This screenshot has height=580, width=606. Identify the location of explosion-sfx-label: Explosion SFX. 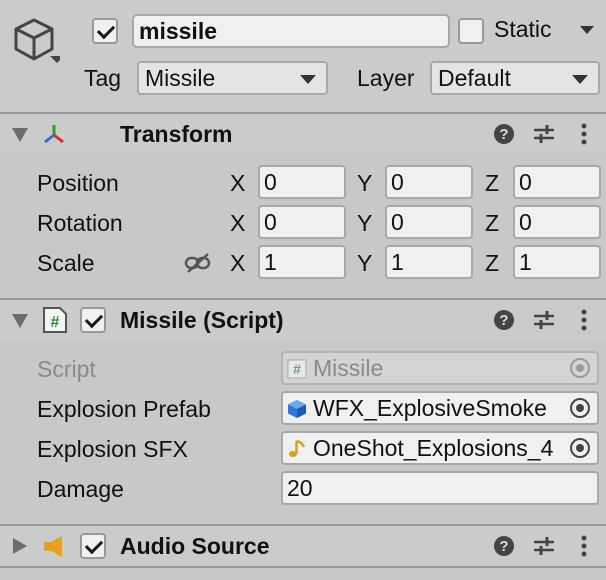
(112, 449).